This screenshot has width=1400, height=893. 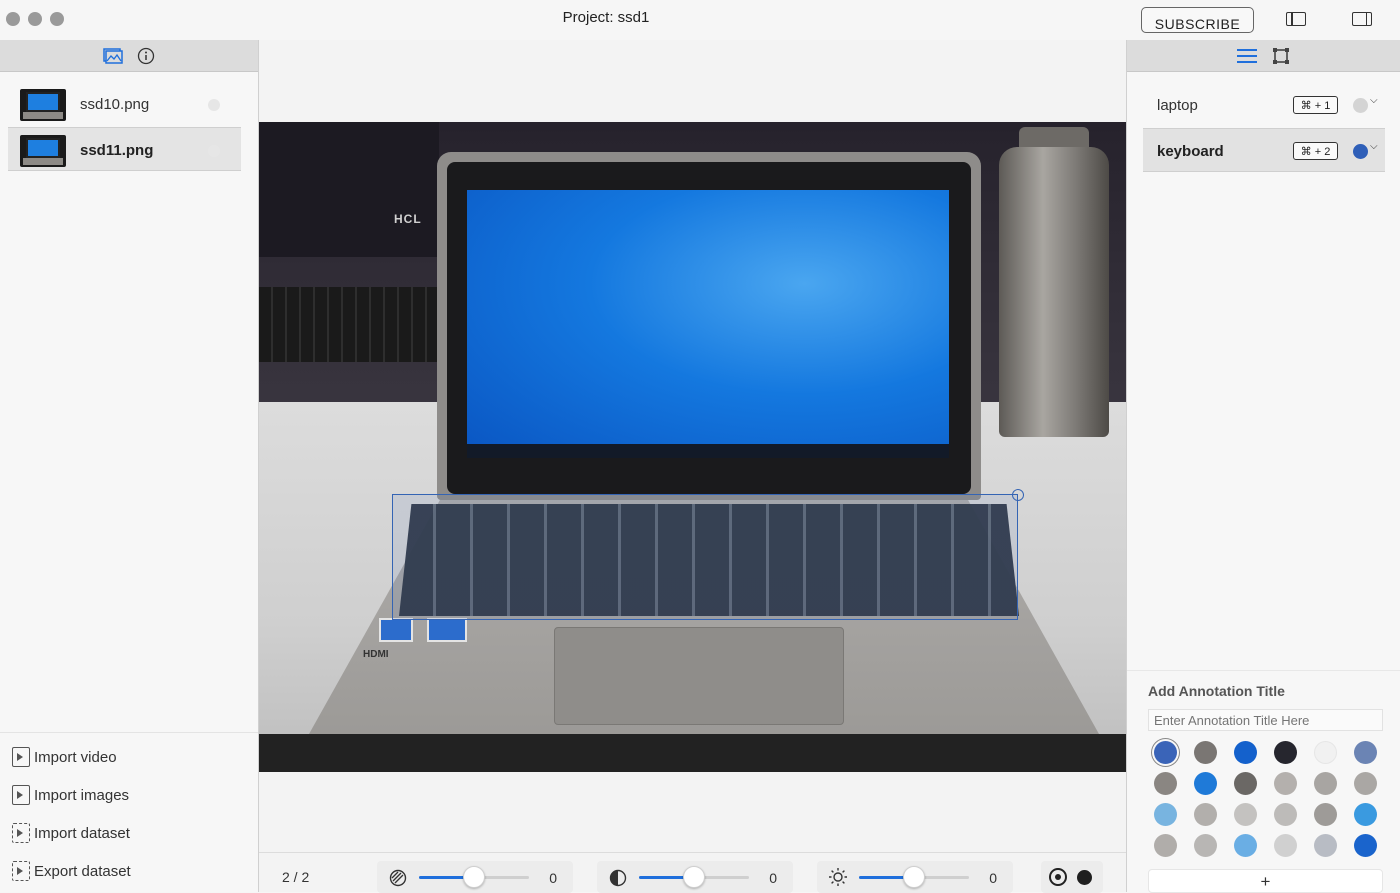 What do you see at coordinates (398, 878) in the screenshot?
I see `hatch-icon` at bounding box center [398, 878].